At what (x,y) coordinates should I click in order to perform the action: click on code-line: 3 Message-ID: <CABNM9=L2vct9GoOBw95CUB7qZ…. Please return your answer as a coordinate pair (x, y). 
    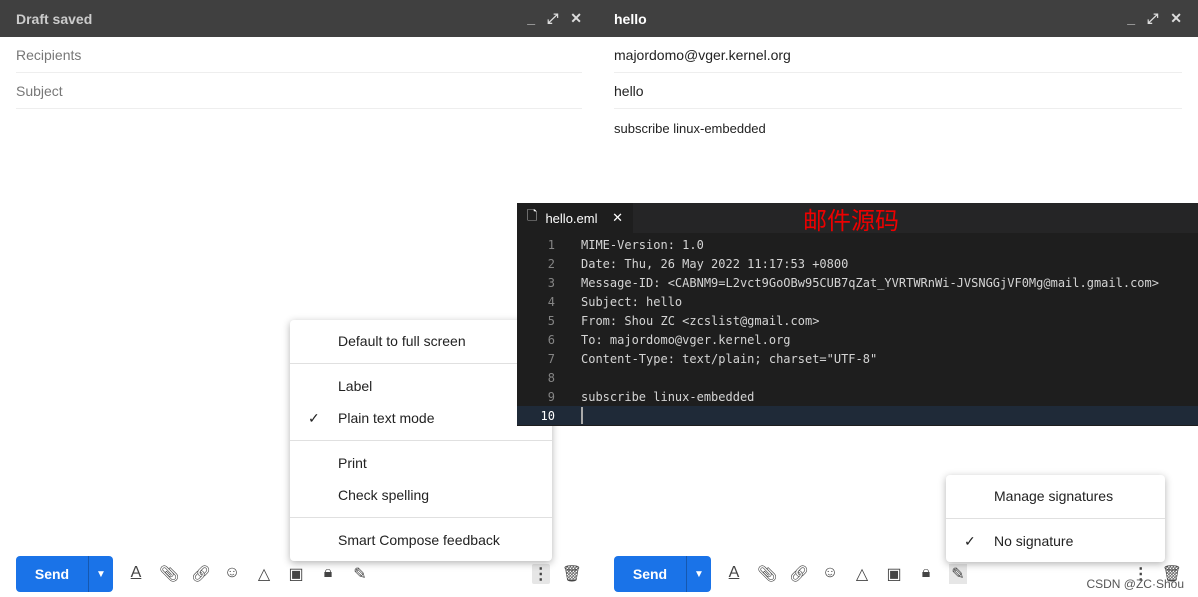
    Looking at the image, I should click on (857, 282).